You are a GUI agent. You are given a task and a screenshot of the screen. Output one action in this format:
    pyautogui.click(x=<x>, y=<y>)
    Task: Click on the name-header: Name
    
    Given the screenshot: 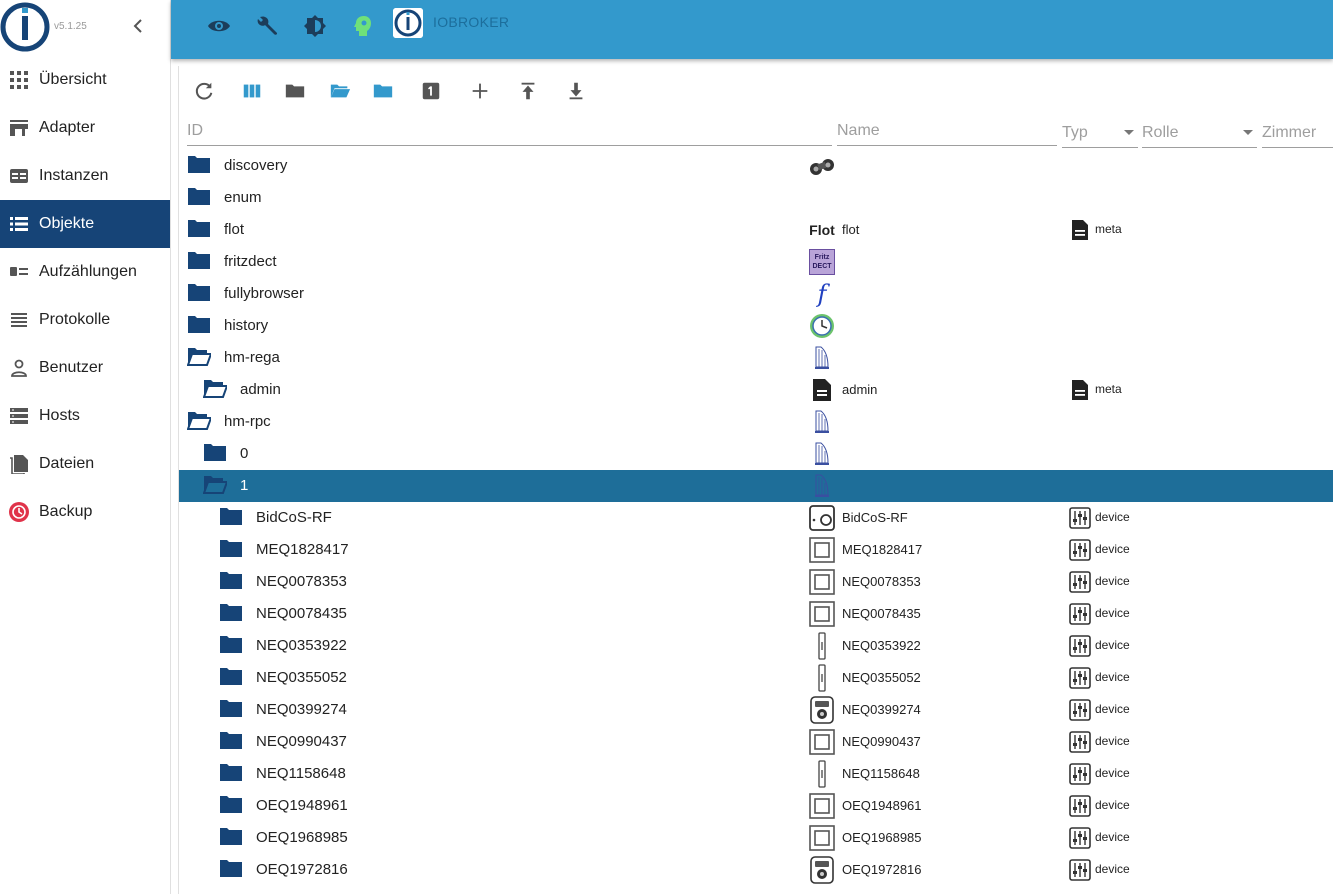 What is the action you would take?
    pyautogui.click(x=858, y=130)
    